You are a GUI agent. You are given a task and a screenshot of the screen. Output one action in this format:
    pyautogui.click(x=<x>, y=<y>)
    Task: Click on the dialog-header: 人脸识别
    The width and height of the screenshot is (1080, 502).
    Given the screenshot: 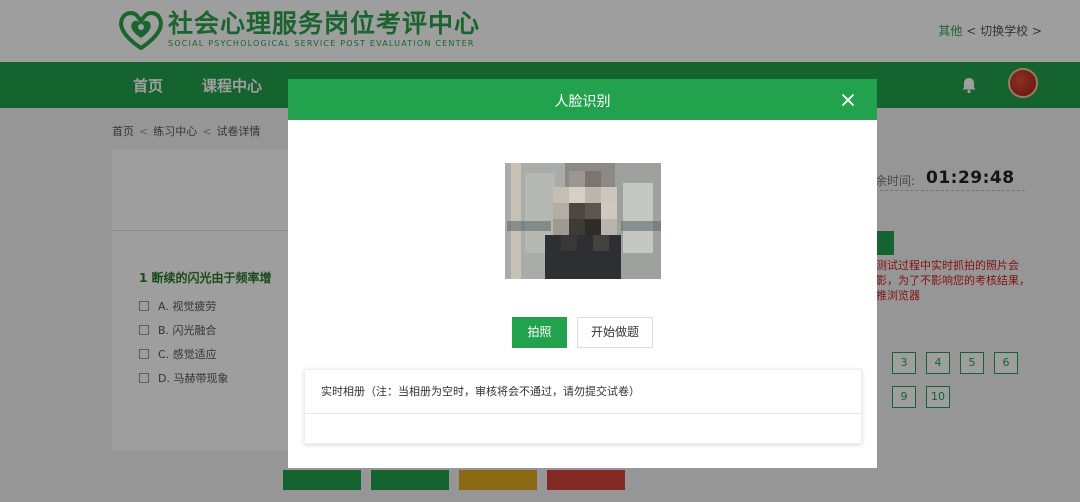 What is the action you would take?
    pyautogui.click(x=582, y=99)
    